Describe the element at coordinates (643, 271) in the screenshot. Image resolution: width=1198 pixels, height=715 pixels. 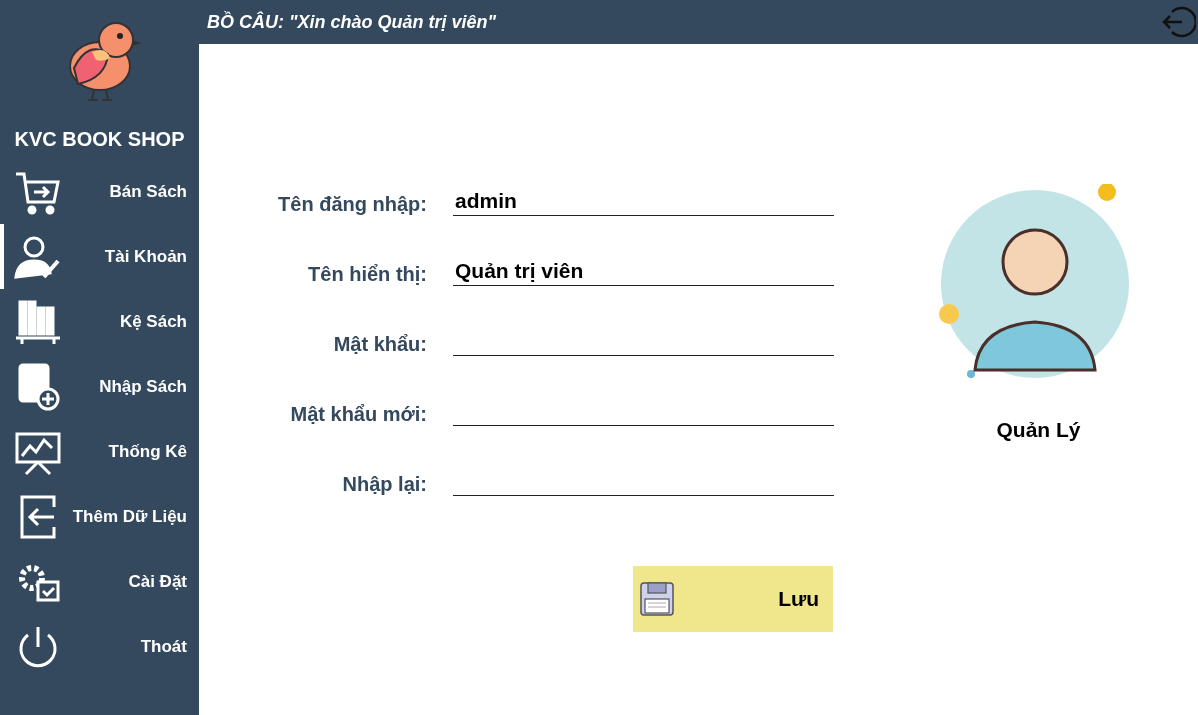
I see `input-field: Quản trị viên` at that location.